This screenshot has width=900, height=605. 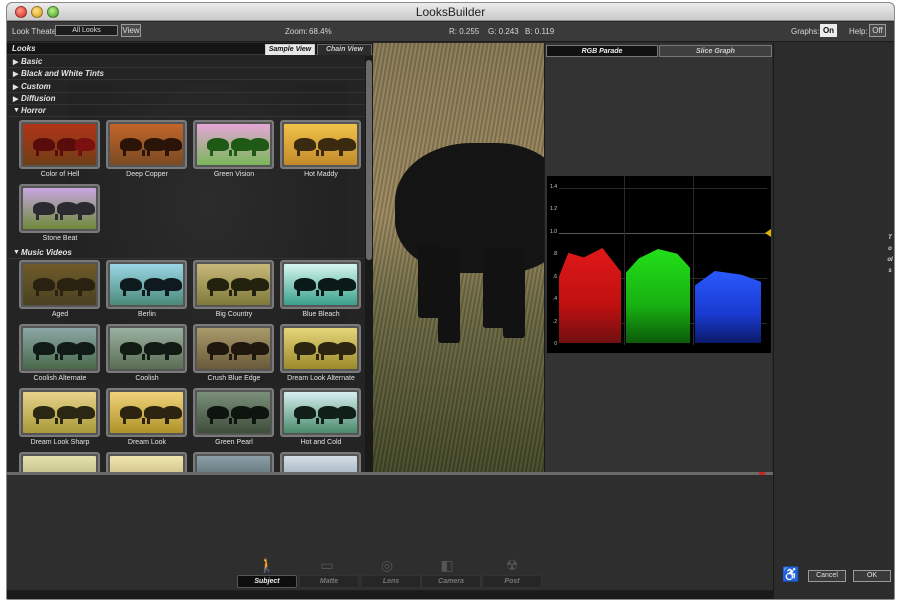 What do you see at coordinates (590, 295) in the screenshot?
I see `red-channel-waveform` at bounding box center [590, 295].